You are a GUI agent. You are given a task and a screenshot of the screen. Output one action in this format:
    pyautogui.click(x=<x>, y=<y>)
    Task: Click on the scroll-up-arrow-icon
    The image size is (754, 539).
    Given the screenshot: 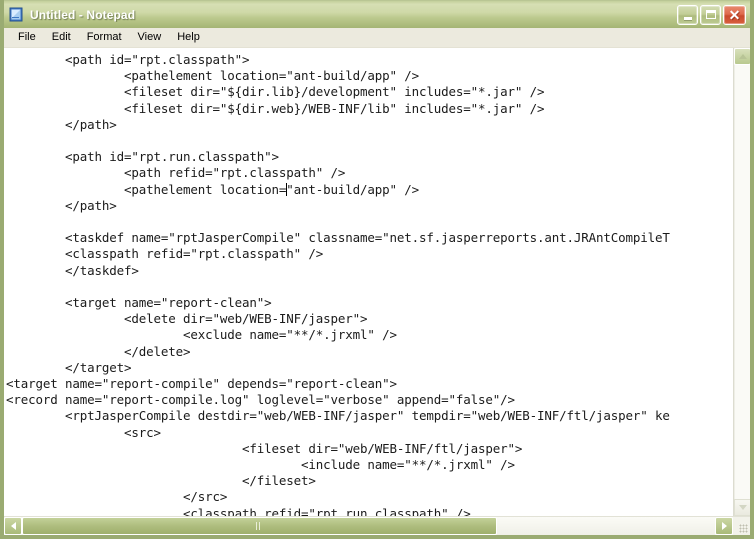 What is the action you would take?
    pyautogui.click(x=742, y=56)
    